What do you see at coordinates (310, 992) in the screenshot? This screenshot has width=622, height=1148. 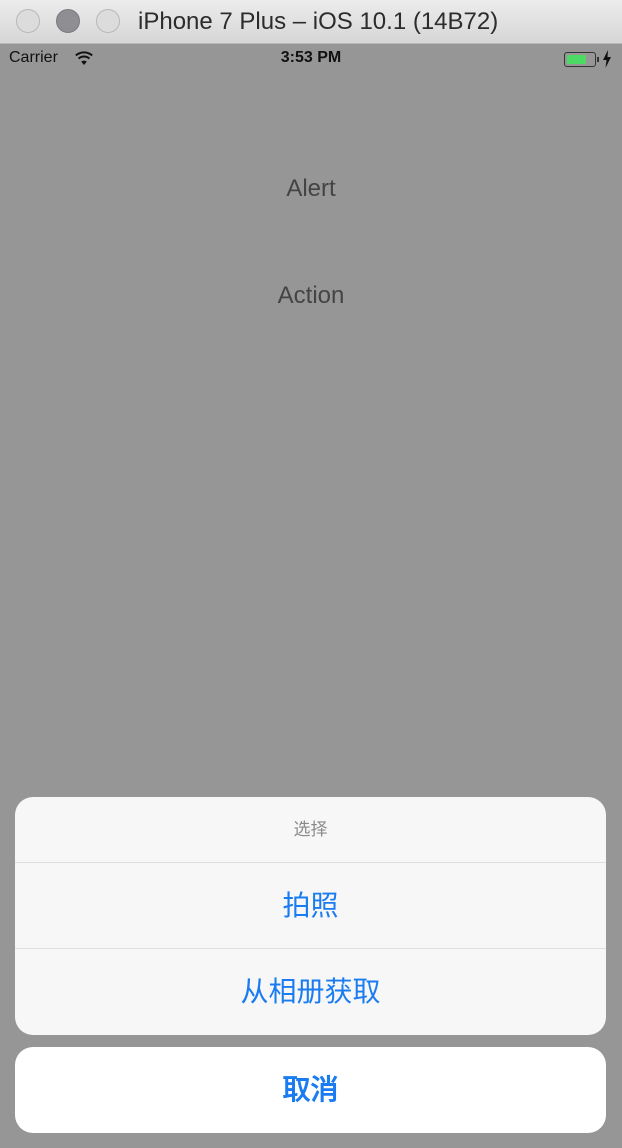 I see `choose-from-album-button: 从相册获取` at bounding box center [310, 992].